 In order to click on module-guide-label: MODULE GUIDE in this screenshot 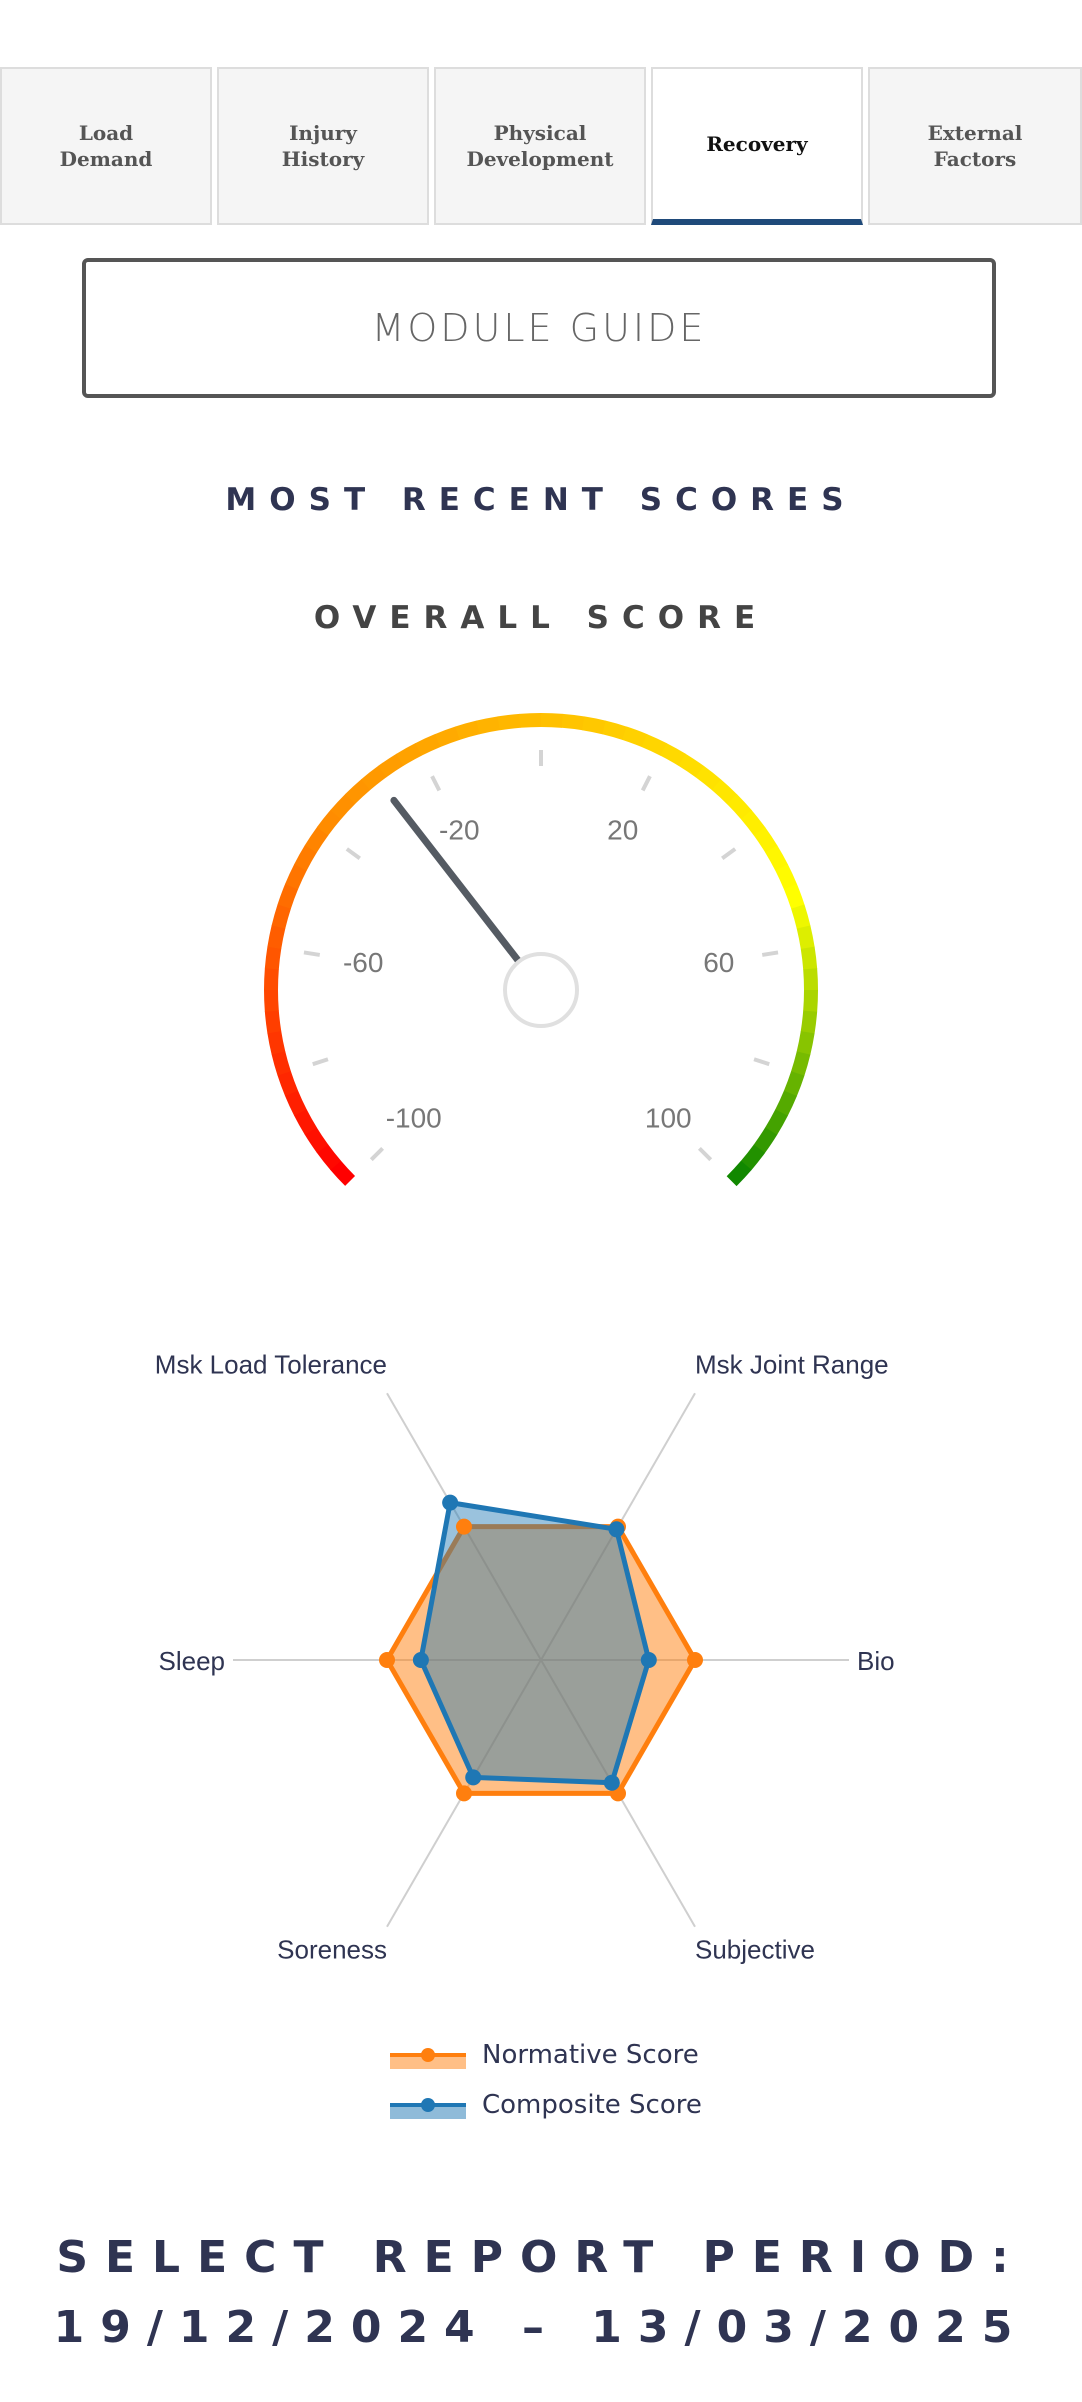, I will do `click(539, 328)`.